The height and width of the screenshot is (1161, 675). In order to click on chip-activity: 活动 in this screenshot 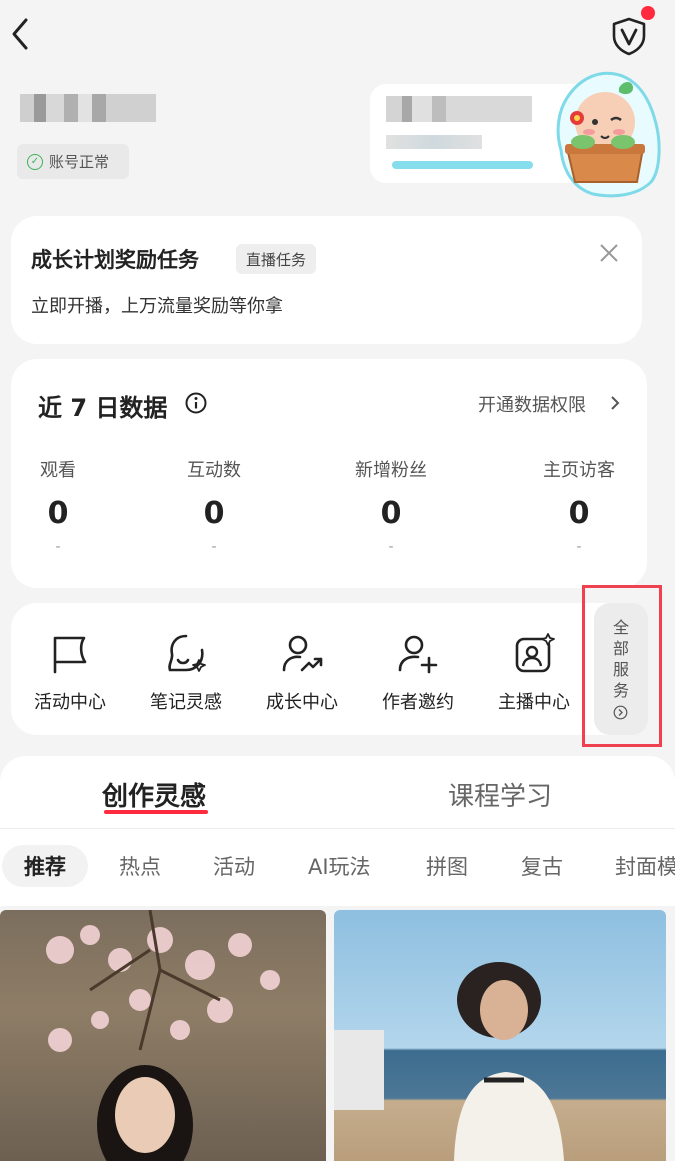, I will do `click(234, 866)`.